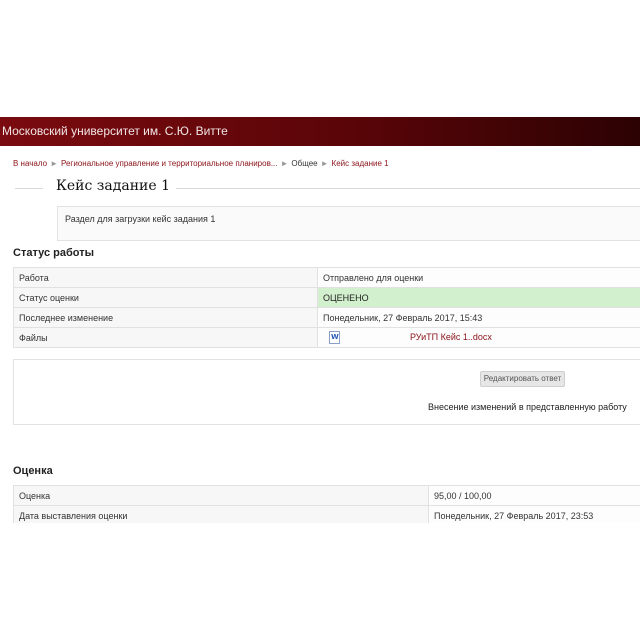  I want to click on page-heading: Кейс задание 1, so click(320, 188).